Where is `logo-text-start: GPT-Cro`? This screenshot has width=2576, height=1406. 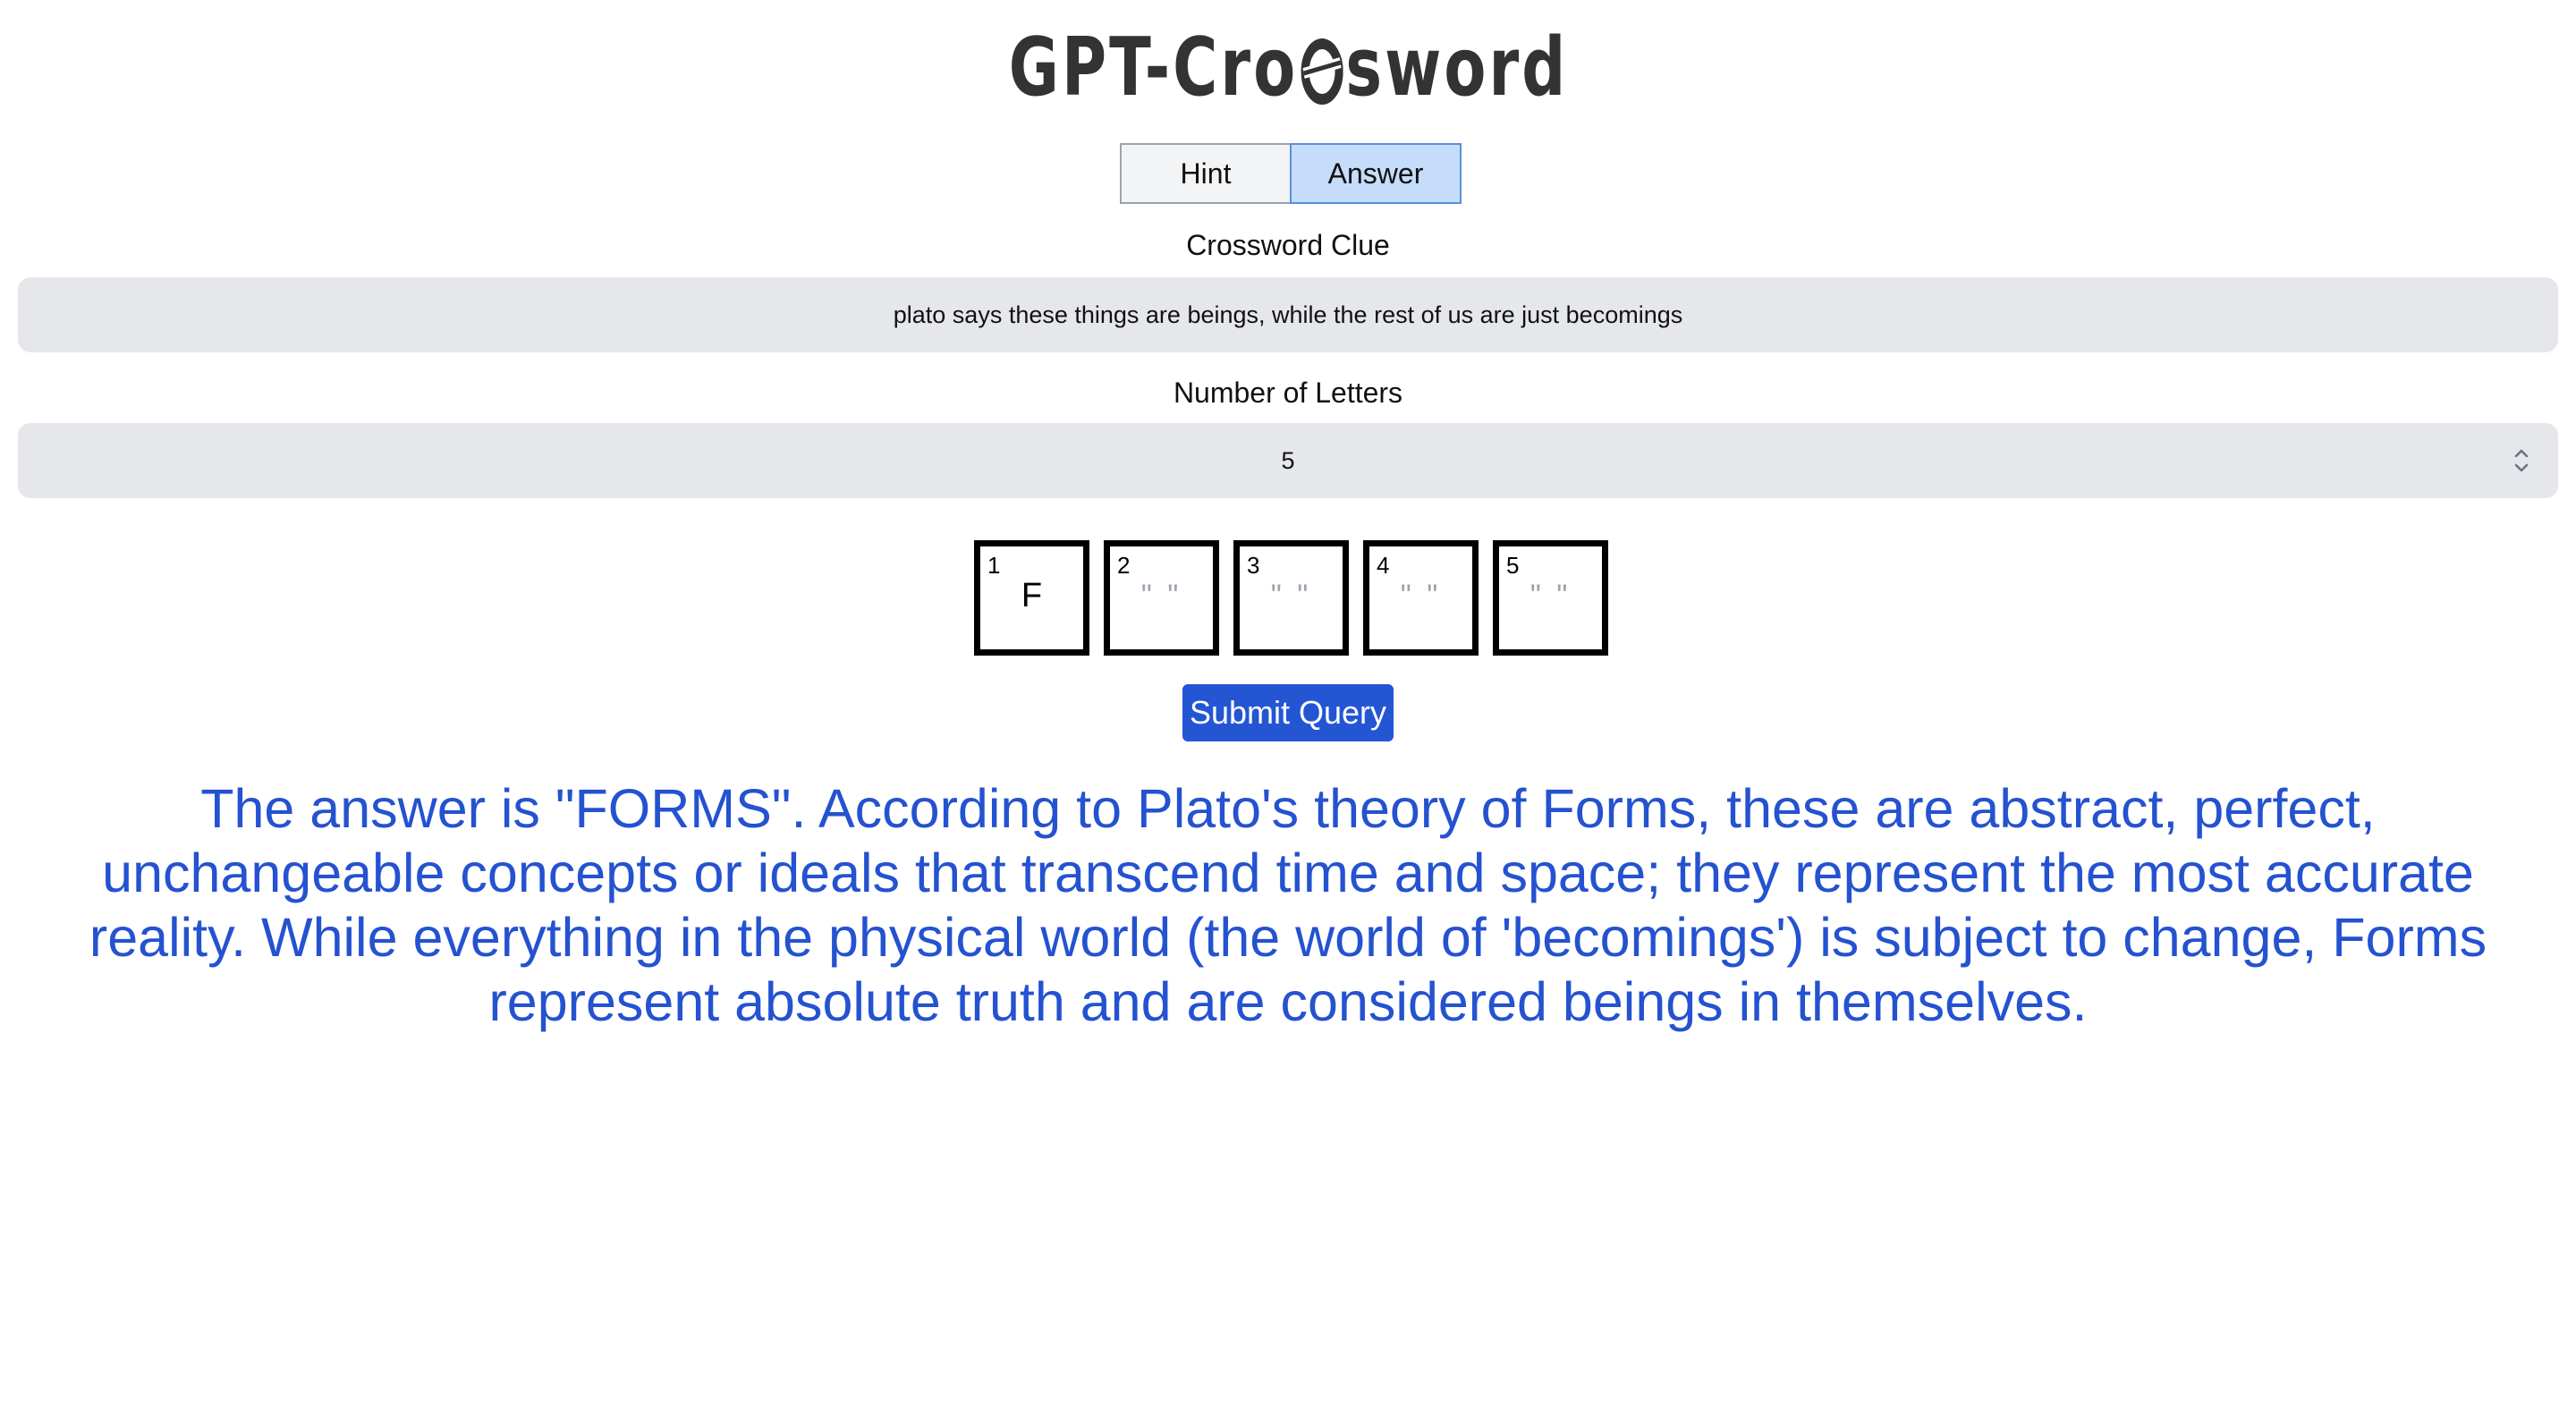
logo-text-start: GPT-Cro is located at coordinates (1153, 67).